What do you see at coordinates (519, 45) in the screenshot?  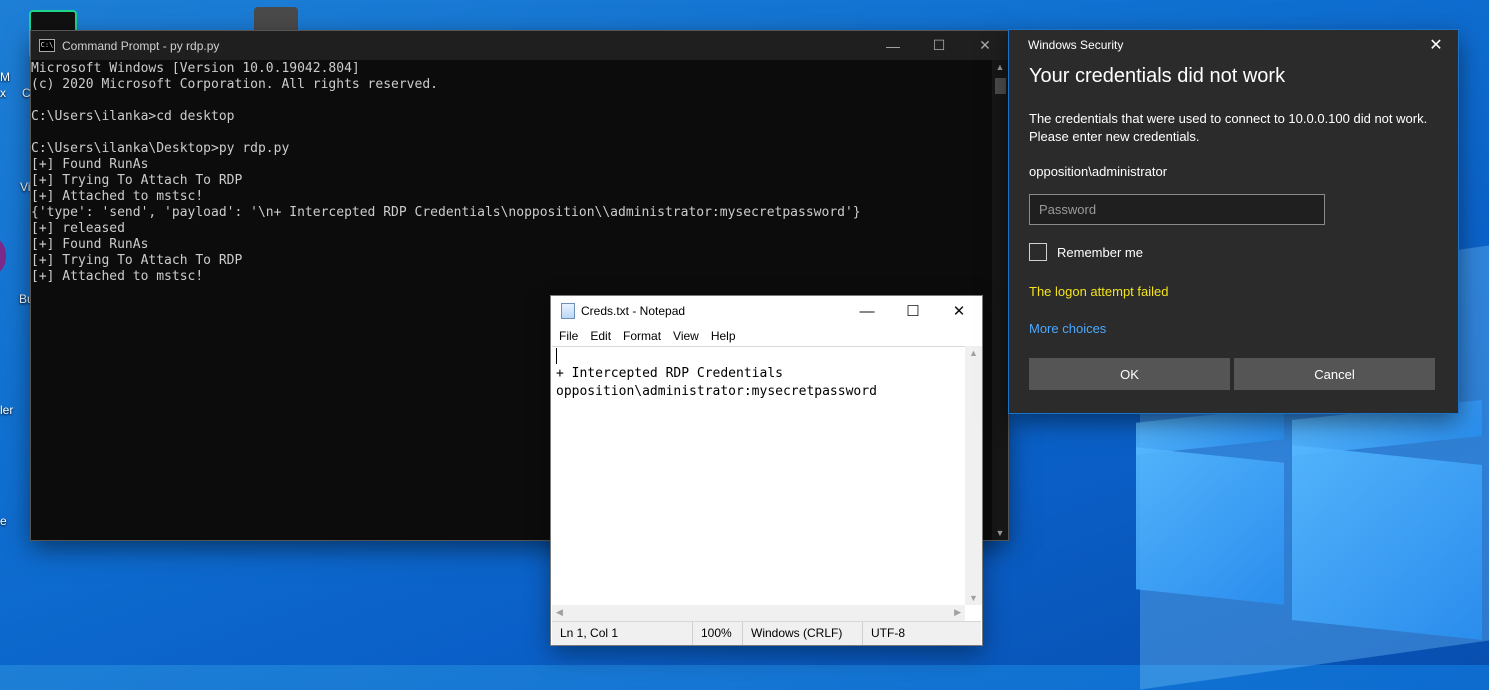 I see `cmd-title-bar: C:\ Command Prompt - py rdp.py — ☐ ✕` at bounding box center [519, 45].